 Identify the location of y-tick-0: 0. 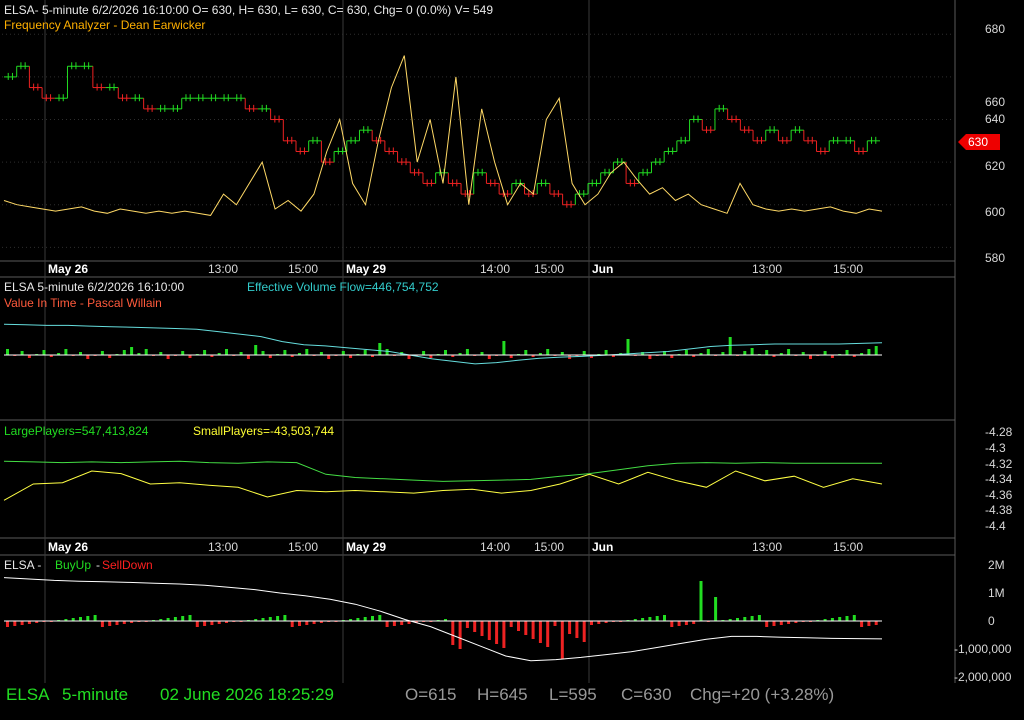
(991, 621).